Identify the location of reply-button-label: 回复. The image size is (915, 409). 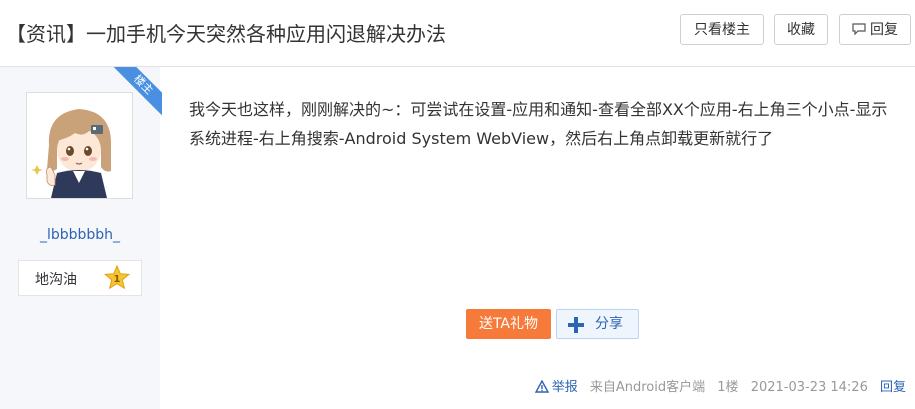
(884, 30).